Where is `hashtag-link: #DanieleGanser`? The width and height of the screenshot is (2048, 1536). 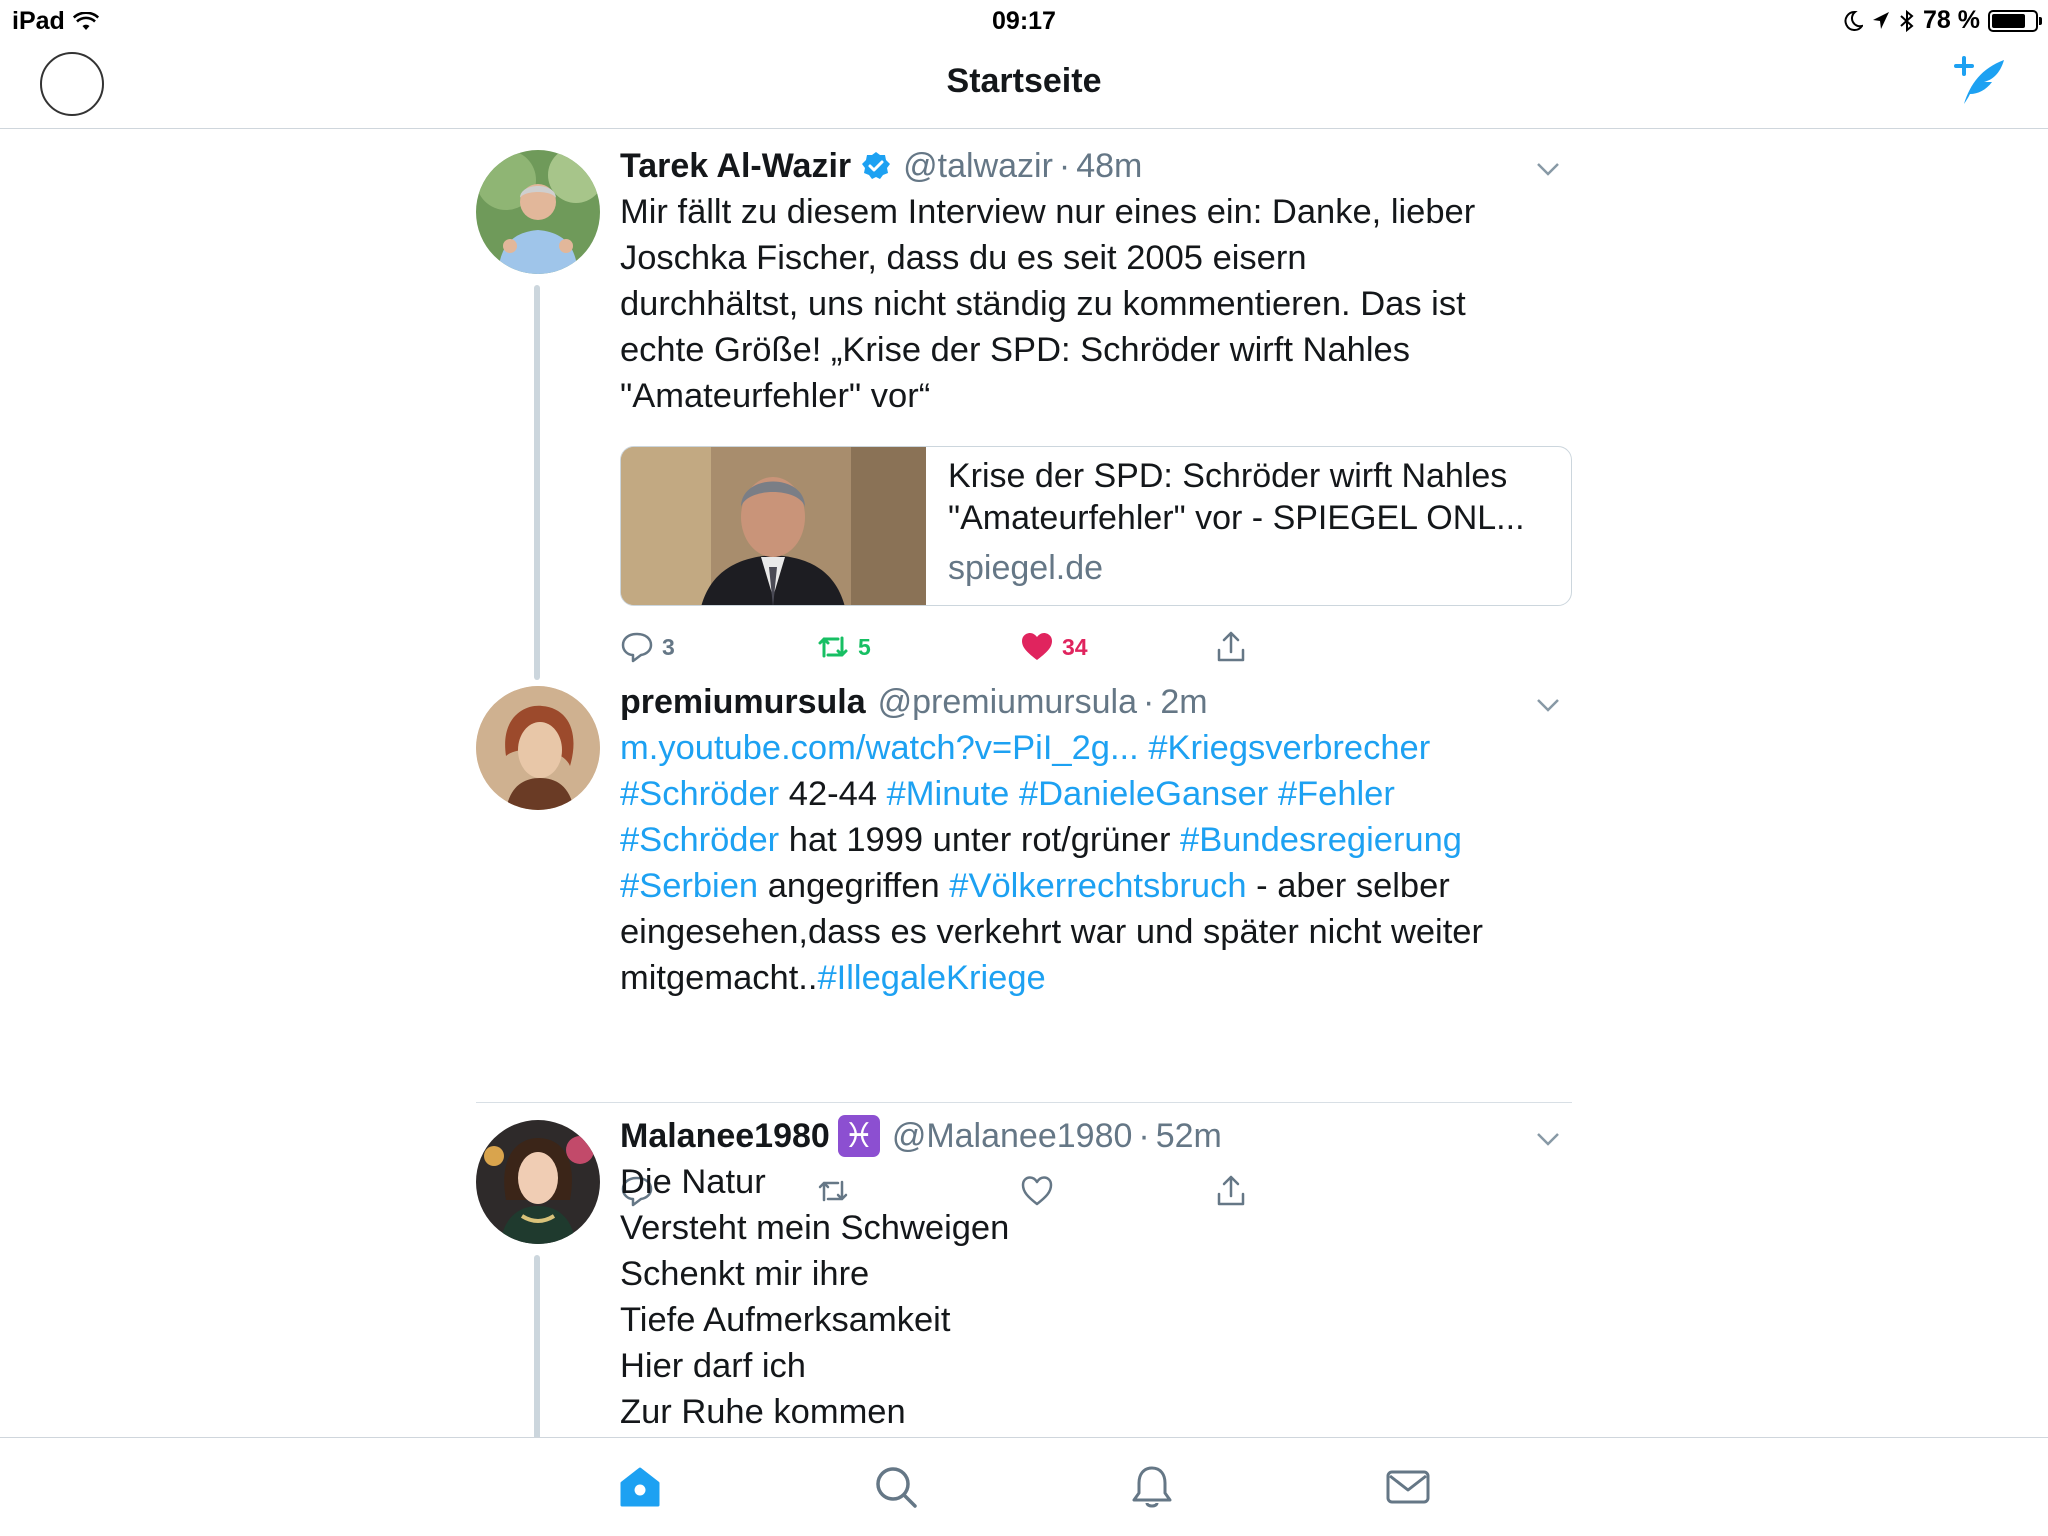 hashtag-link: #DanieleGanser is located at coordinates (1143, 794).